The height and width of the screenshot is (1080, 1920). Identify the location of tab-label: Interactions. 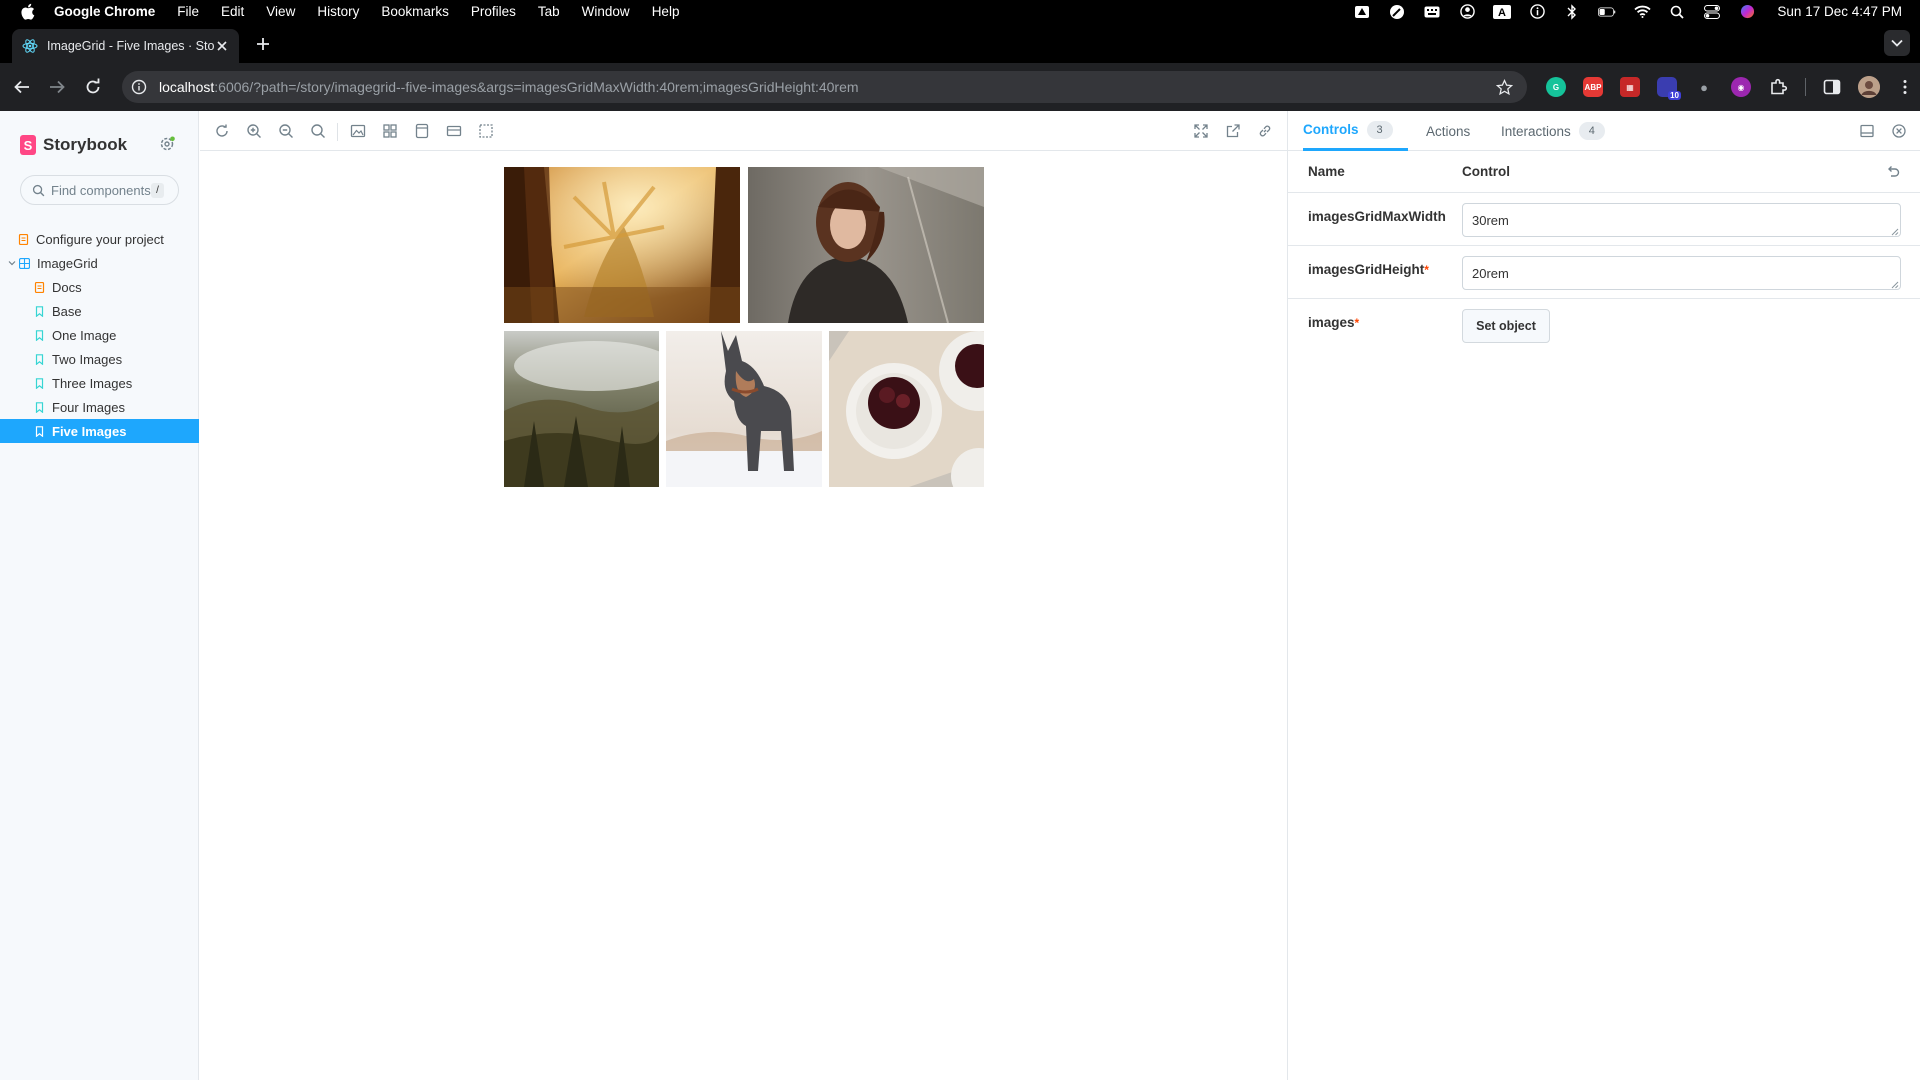
(1536, 131).